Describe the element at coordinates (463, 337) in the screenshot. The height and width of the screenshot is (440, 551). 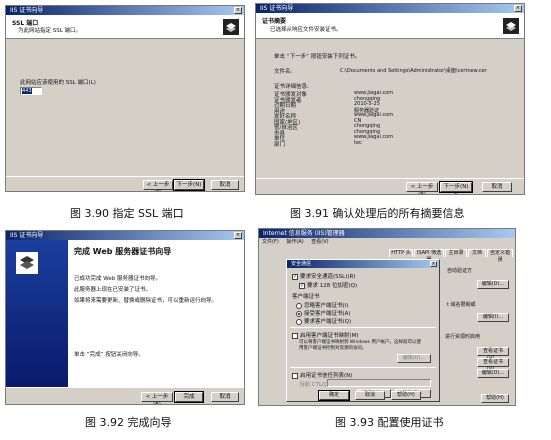
I see `secure-comm-fragment: 进行资源时启用` at that location.